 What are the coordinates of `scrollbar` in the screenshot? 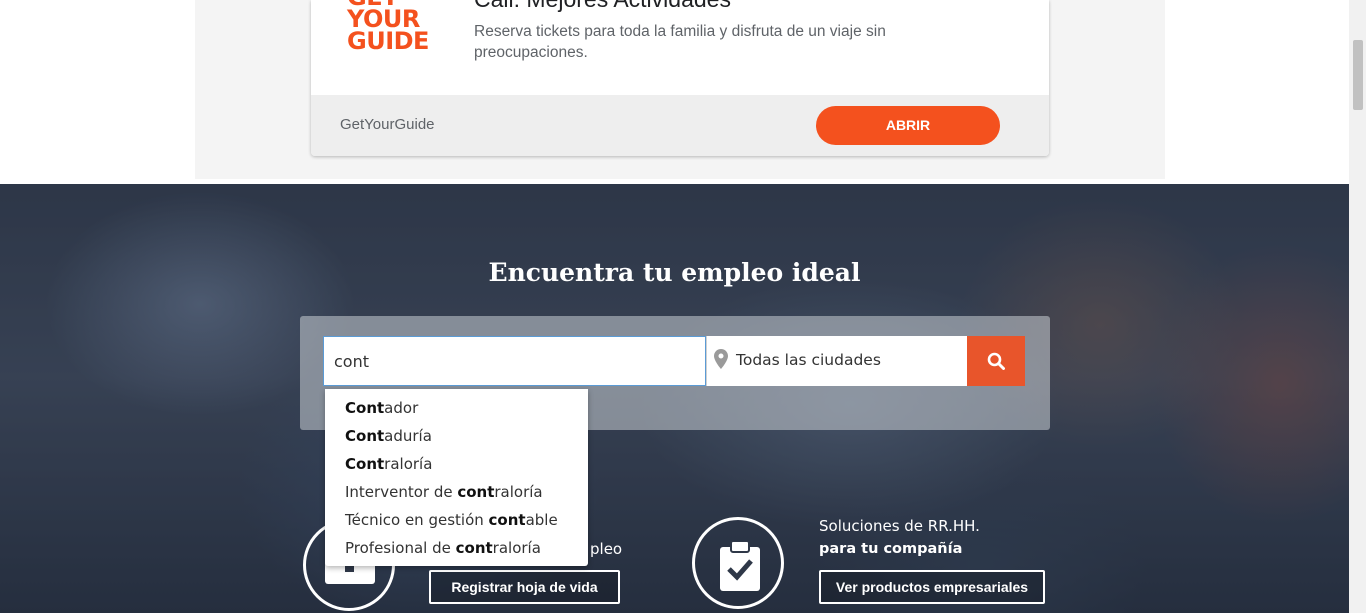 It's located at (1357, 306).